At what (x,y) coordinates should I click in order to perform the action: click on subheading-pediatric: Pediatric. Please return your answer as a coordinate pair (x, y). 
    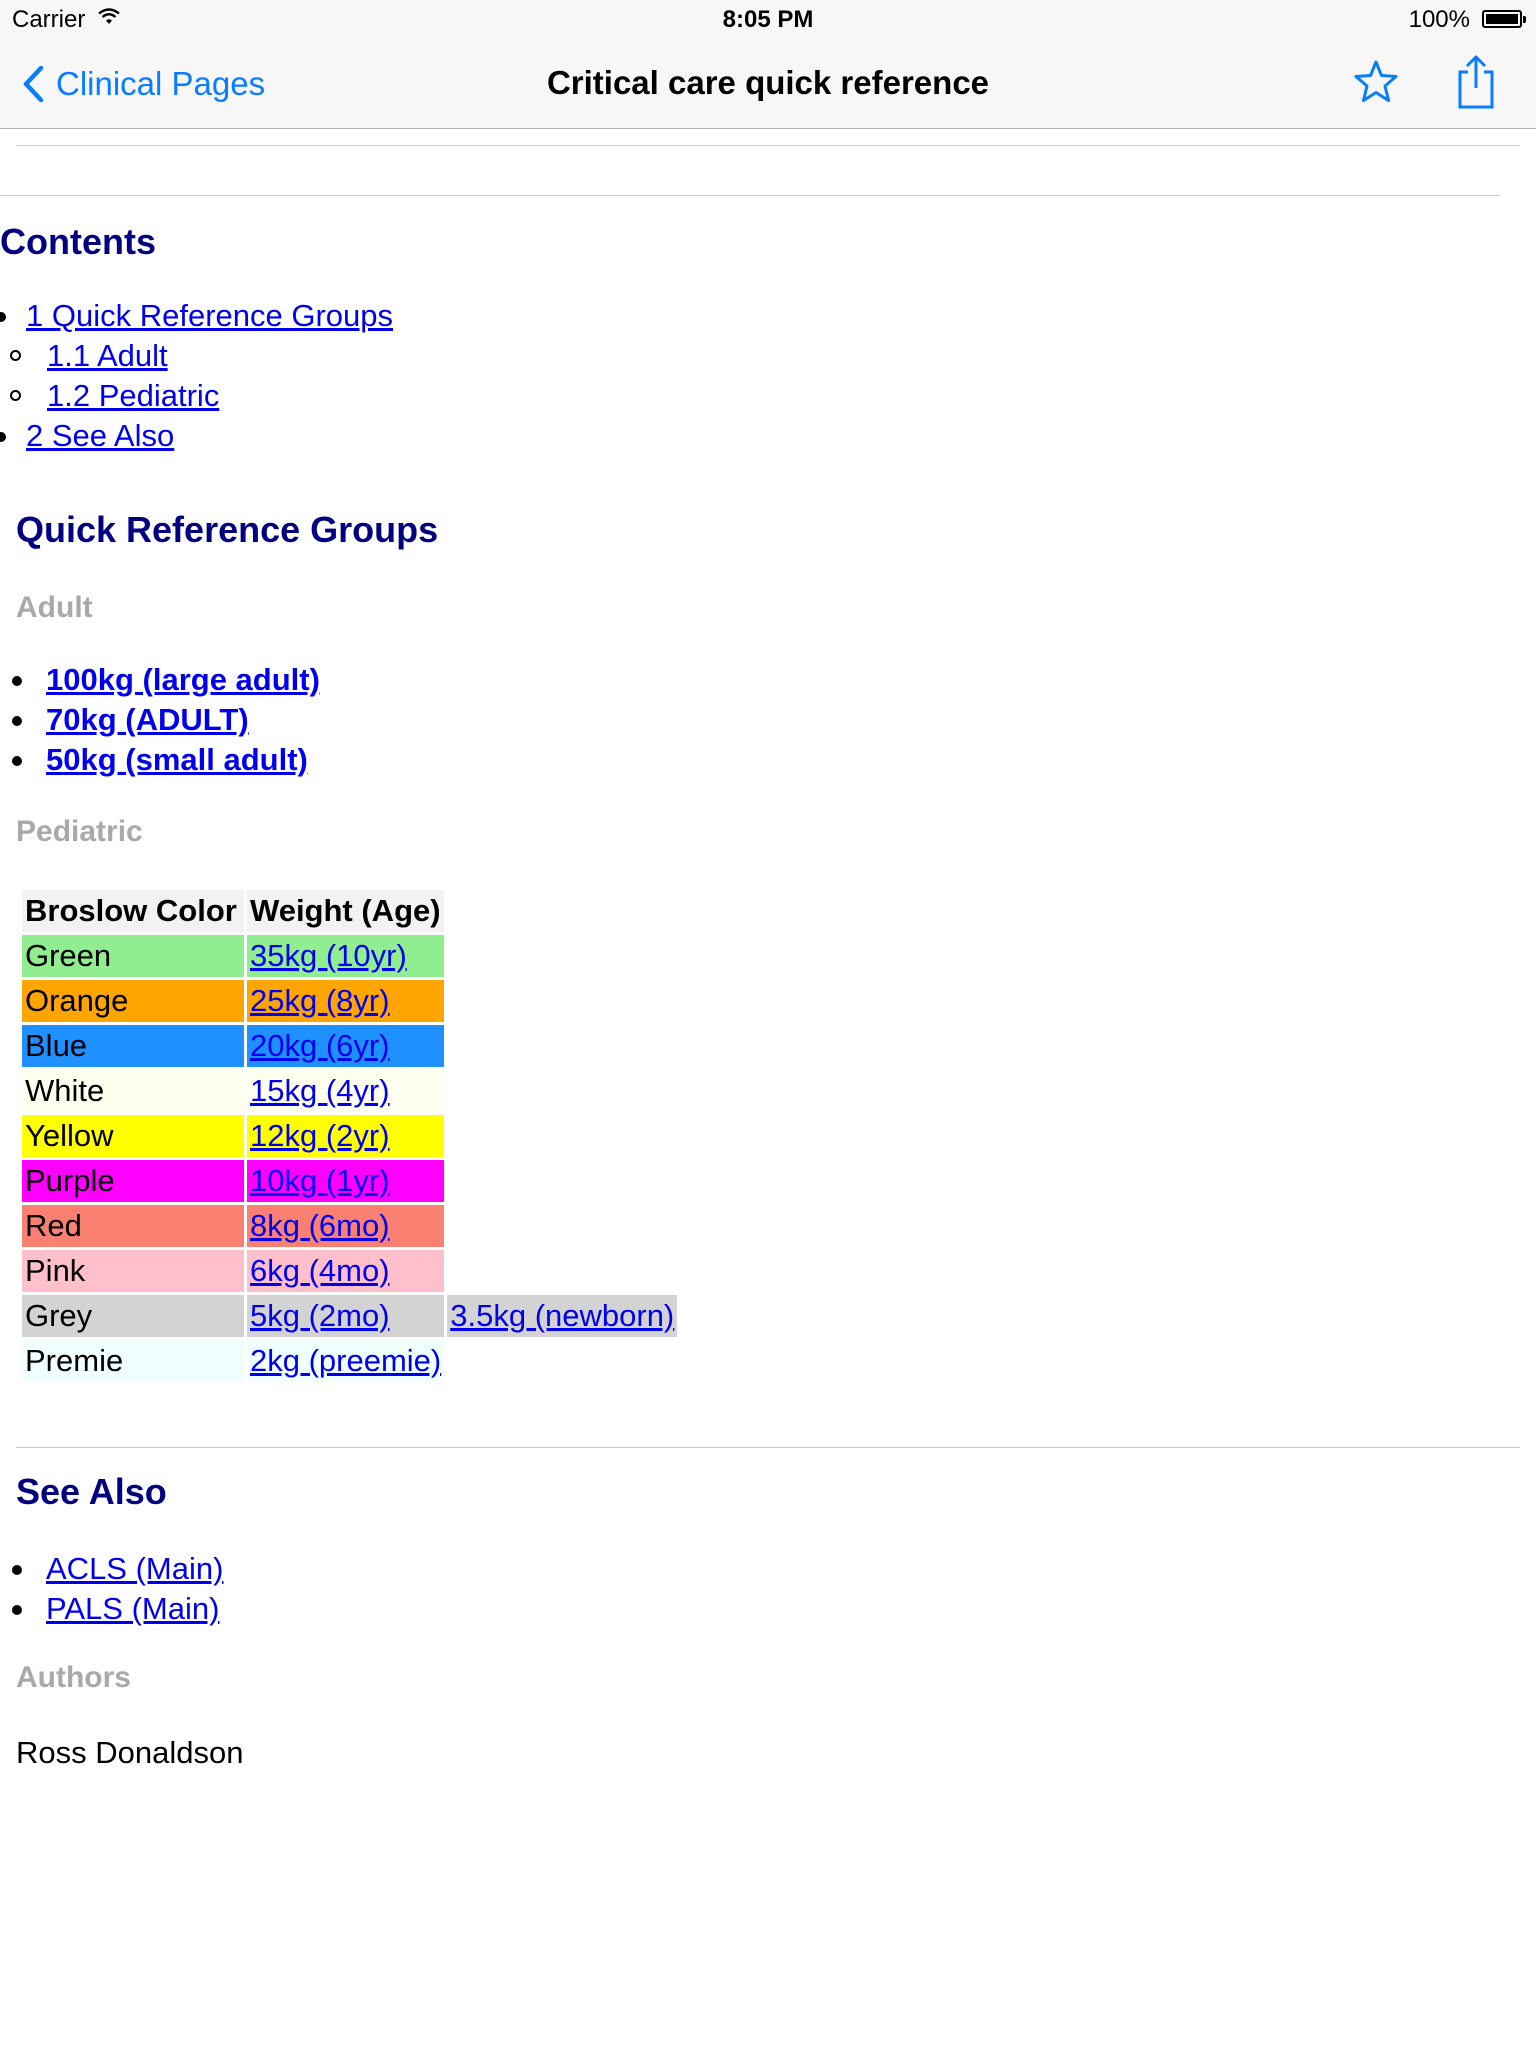
    Looking at the image, I should click on (79, 831).